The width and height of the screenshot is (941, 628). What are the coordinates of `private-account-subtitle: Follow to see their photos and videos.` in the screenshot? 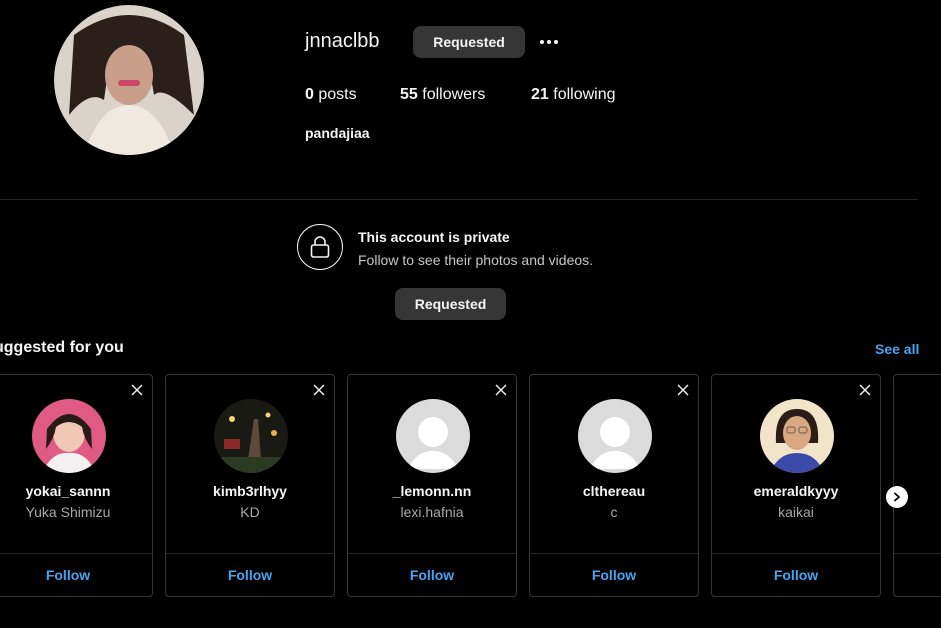 It's located at (476, 260).